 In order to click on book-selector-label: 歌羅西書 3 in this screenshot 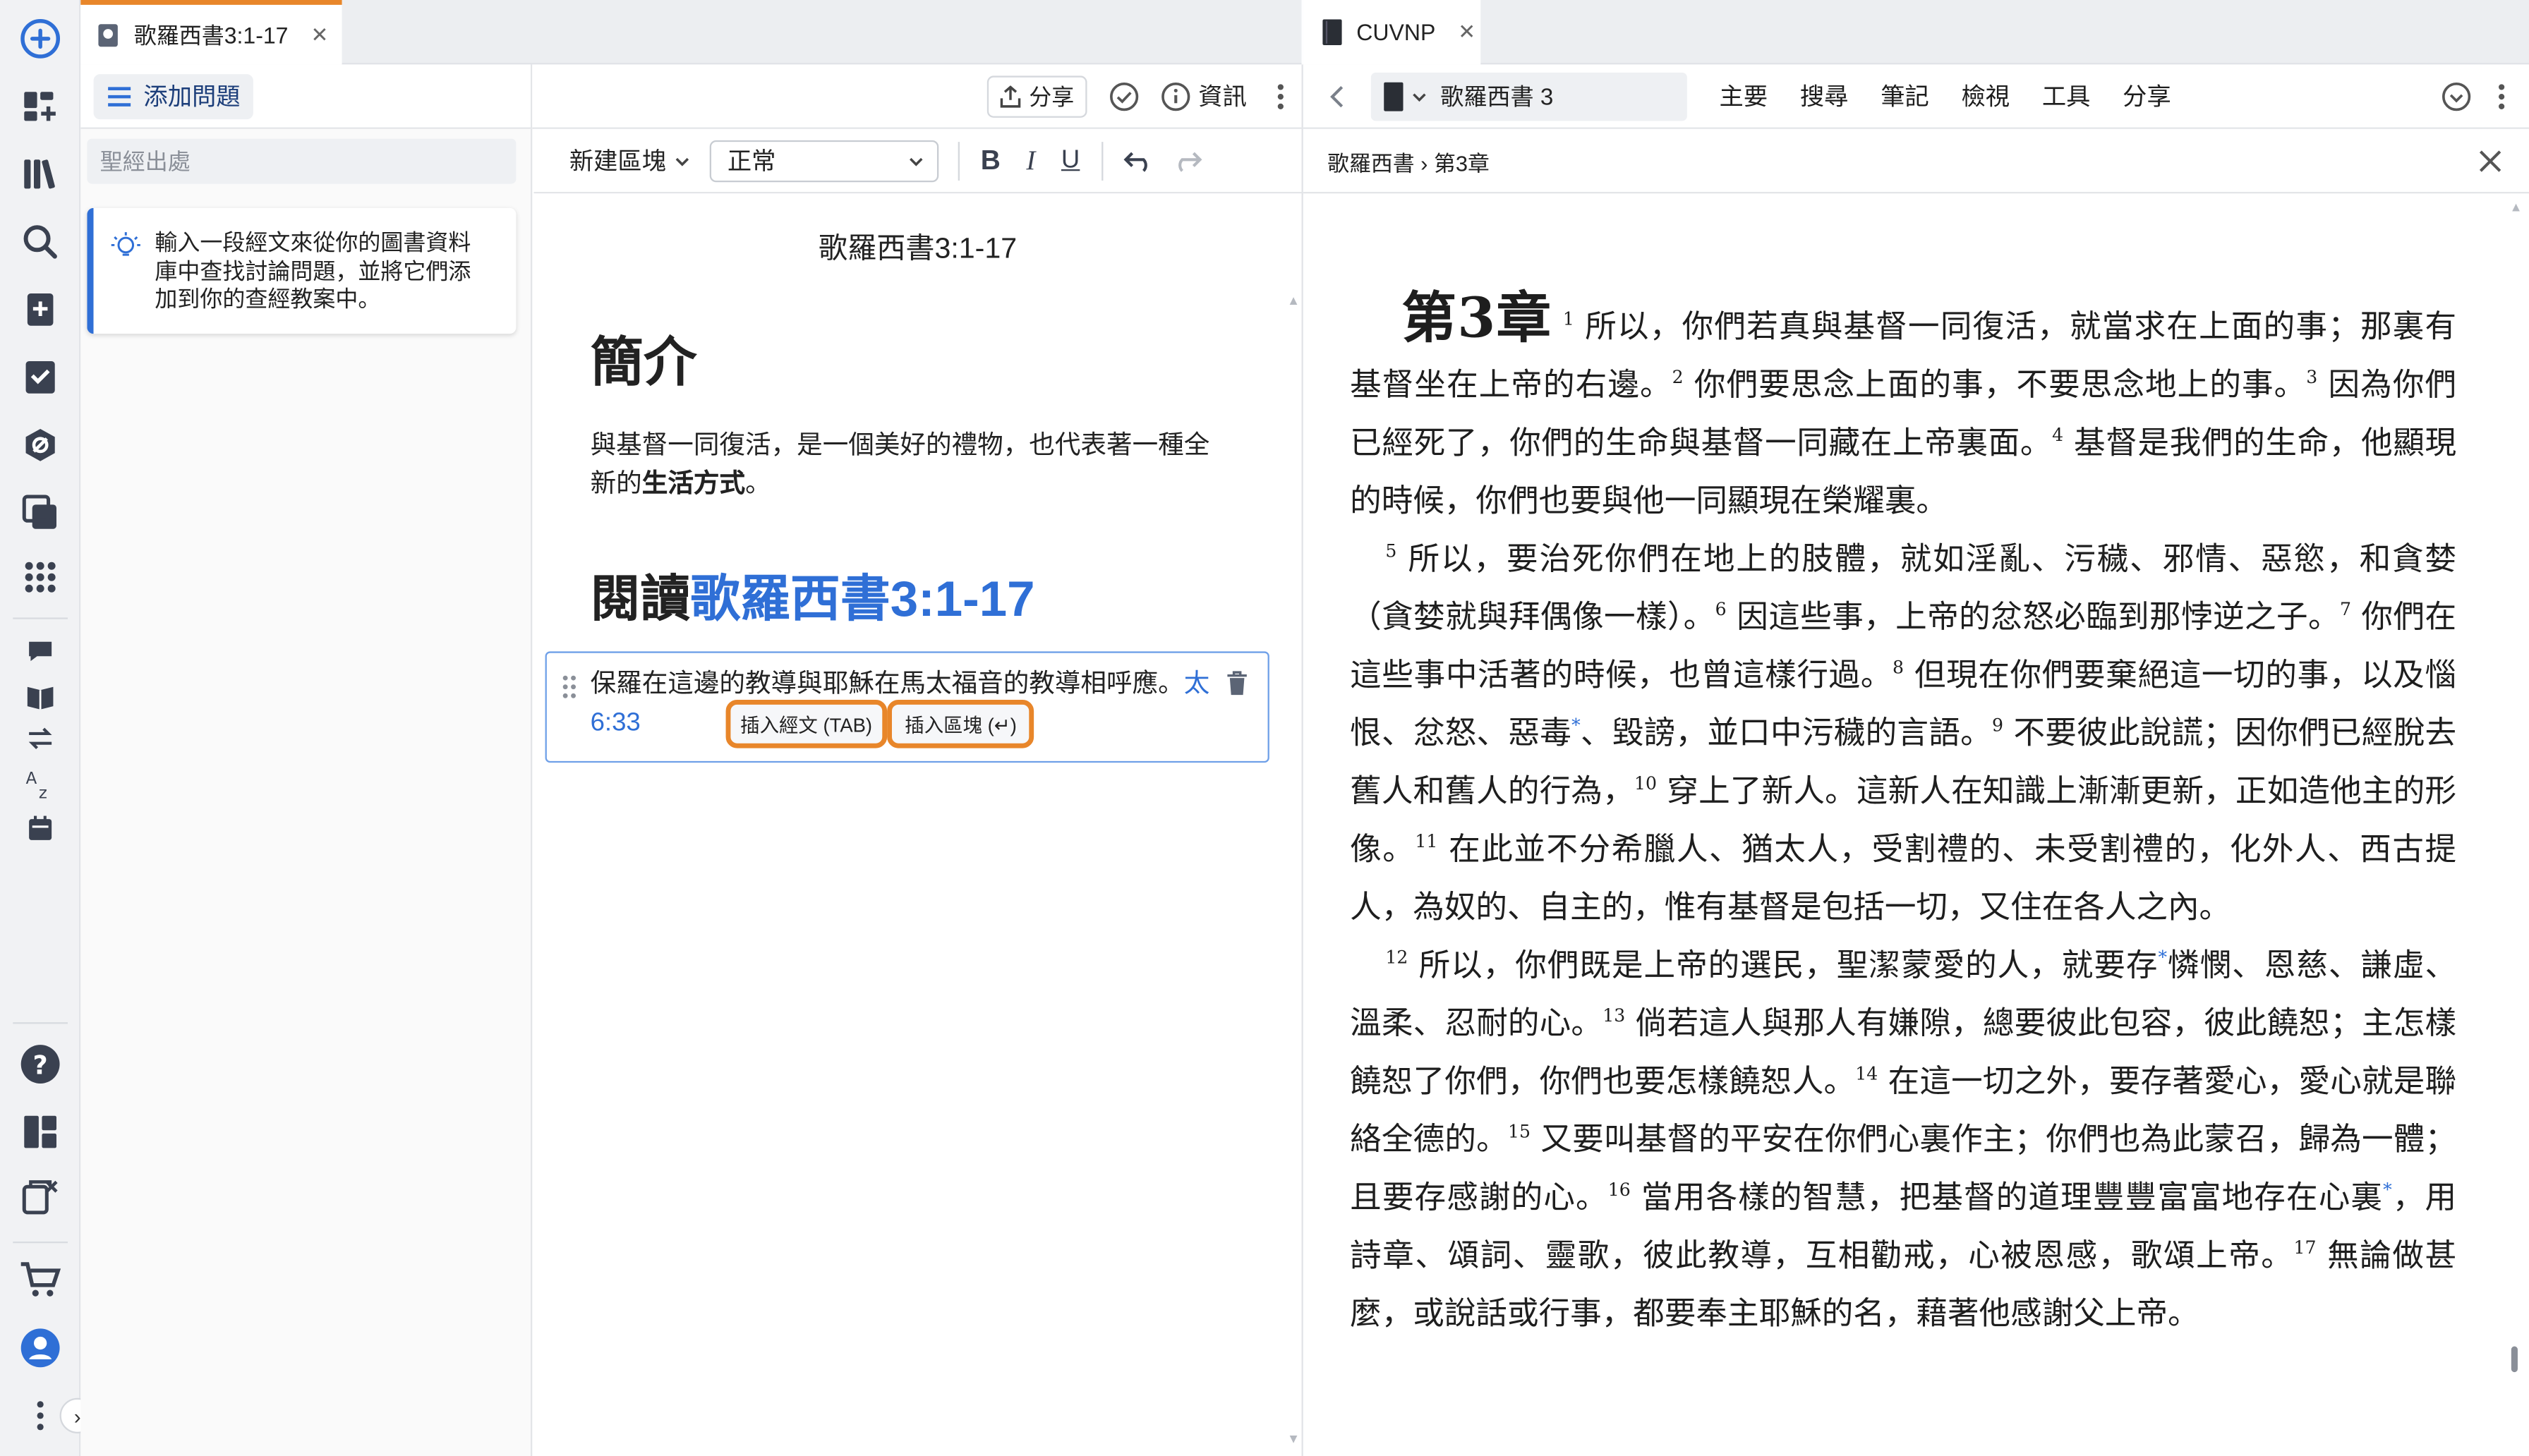, I will do `click(1497, 98)`.